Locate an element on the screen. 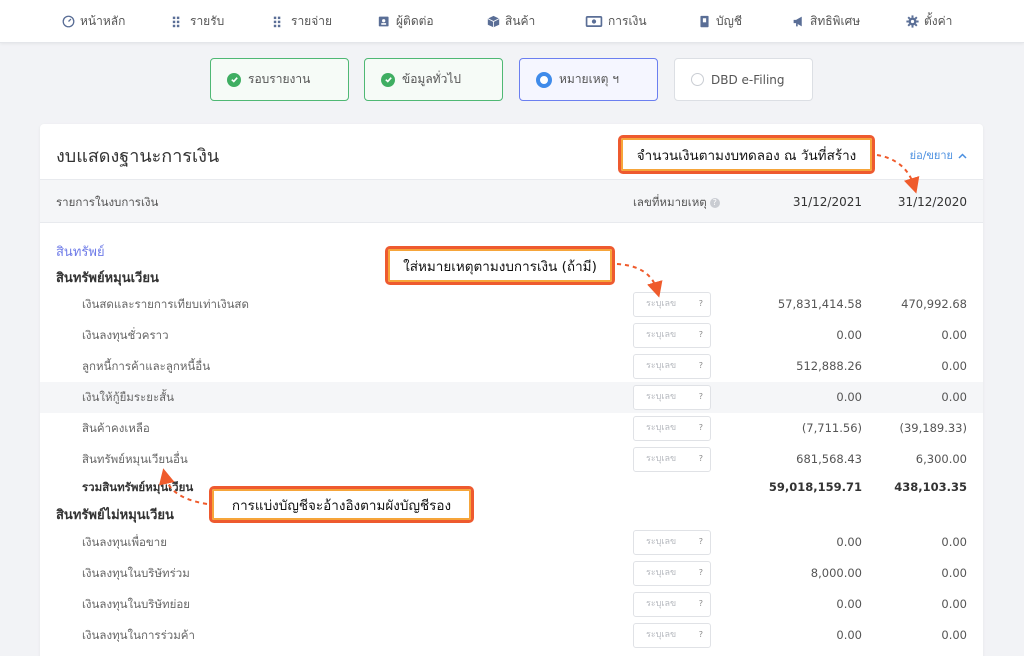 The width and height of the screenshot is (1024, 656). row-label: เงินลงทุนชั่วคราว is located at coordinates (125, 335).